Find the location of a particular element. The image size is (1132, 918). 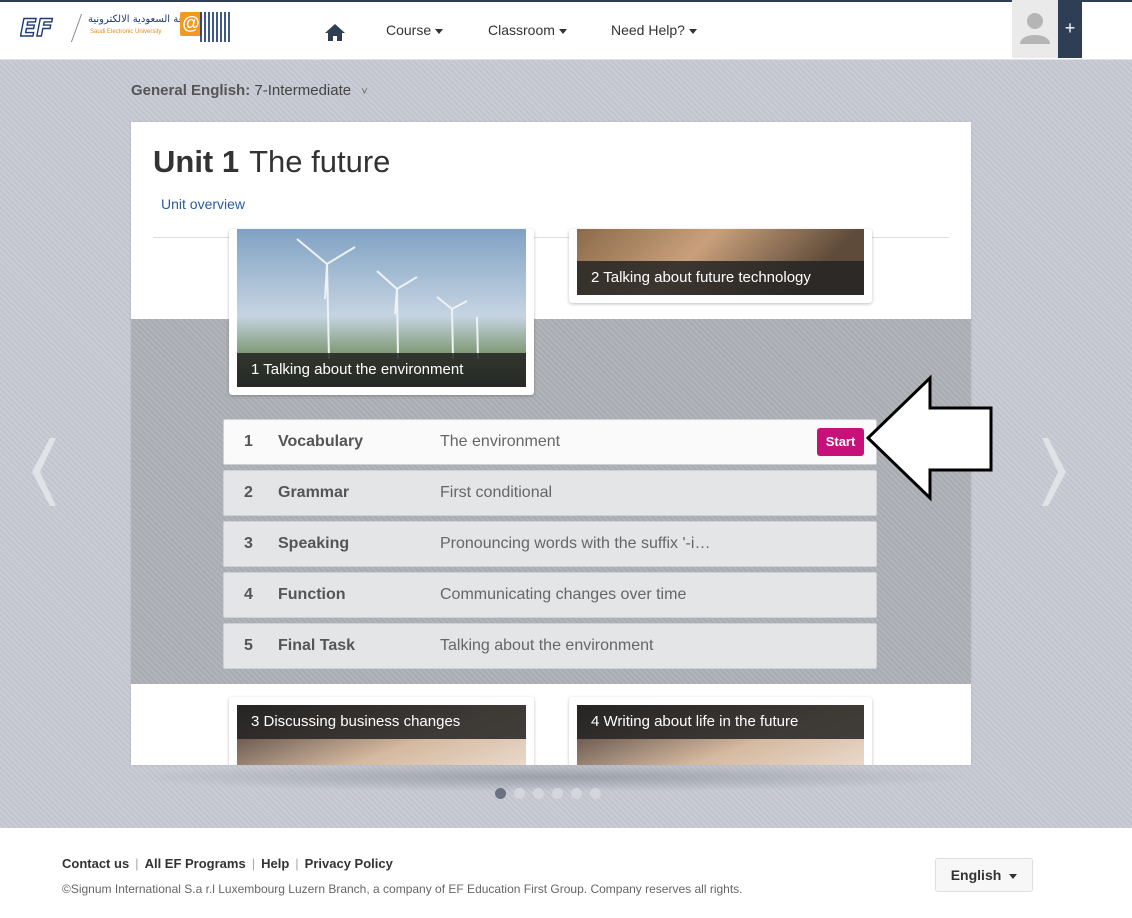

lesson-image-wind-turbines: 1 Talking about the environment is located at coordinates (381, 308).